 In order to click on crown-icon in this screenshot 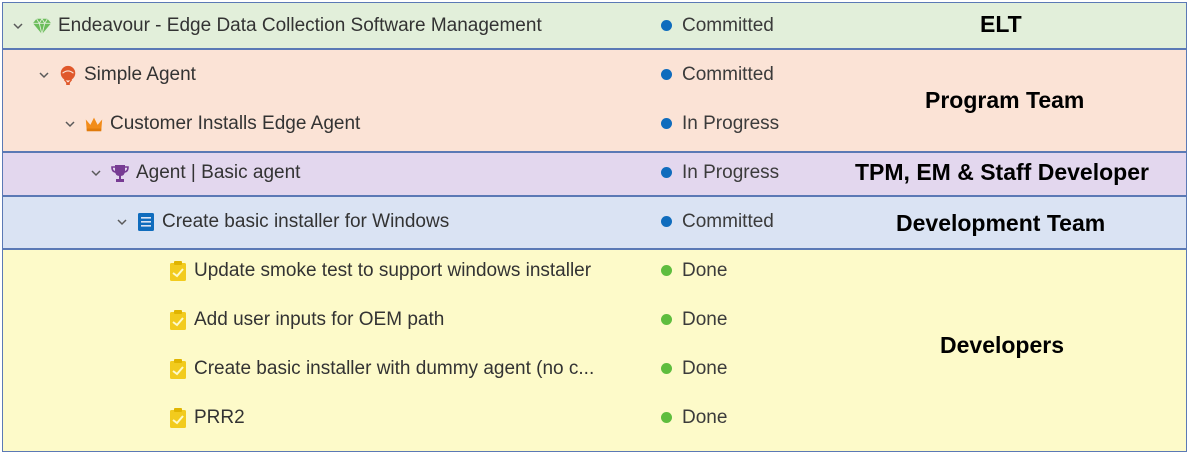, I will do `click(94, 124)`.